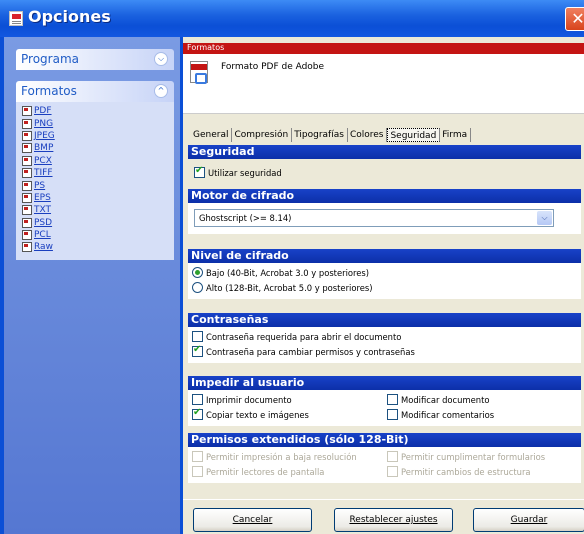  What do you see at coordinates (98, 185) in the screenshot?
I see `format-item-ps: PS` at bounding box center [98, 185].